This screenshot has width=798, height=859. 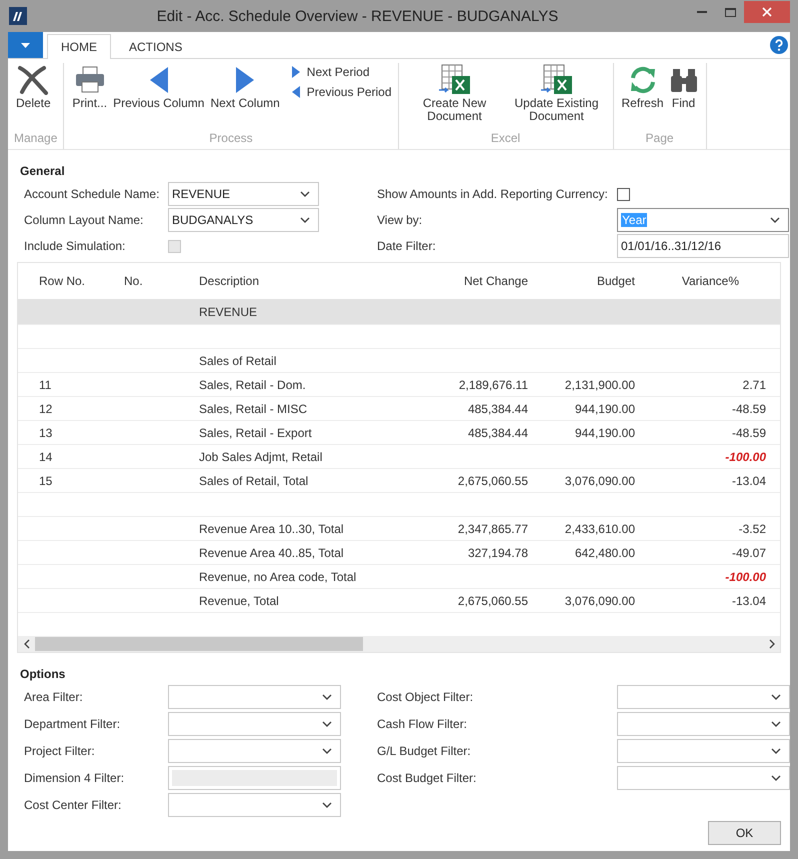 What do you see at coordinates (399, 481) in the screenshot?
I see `table-row: 15 Sales of Retail, Total 2,675,060.55 3,076,090.00 -13.04` at bounding box center [399, 481].